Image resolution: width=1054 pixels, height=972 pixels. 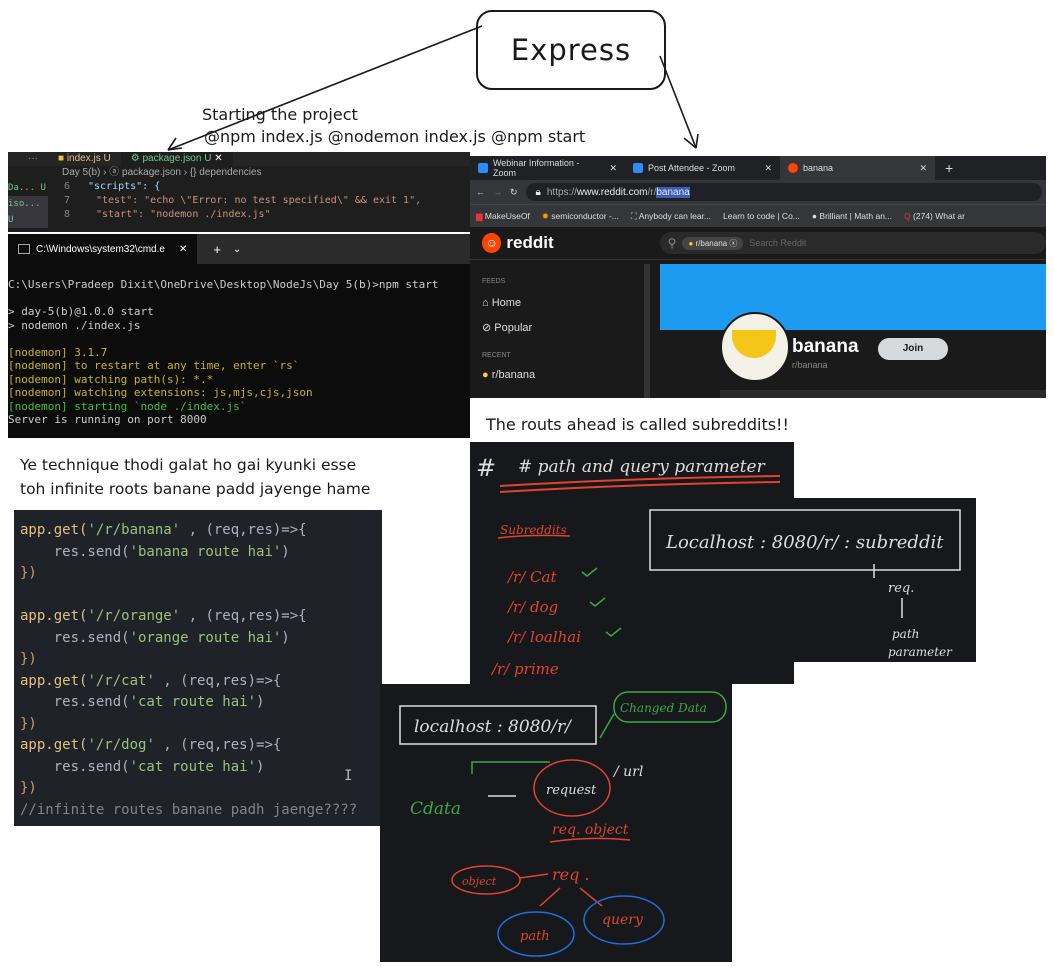 I want to click on content-divider, so click(x=883, y=394).